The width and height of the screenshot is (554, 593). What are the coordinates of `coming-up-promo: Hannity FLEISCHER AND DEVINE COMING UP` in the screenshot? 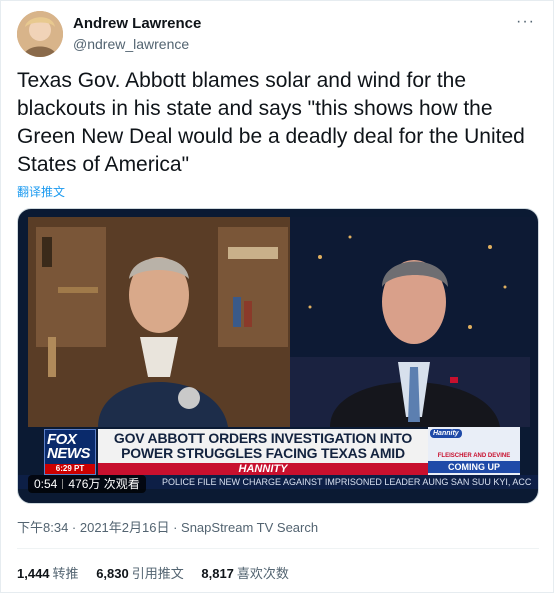 It's located at (474, 451).